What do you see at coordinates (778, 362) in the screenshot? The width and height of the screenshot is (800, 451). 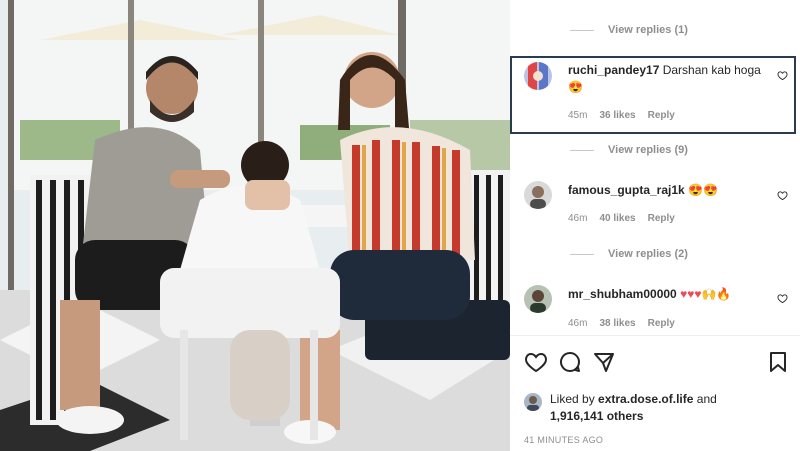 I see `bookmark-icon` at bounding box center [778, 362].